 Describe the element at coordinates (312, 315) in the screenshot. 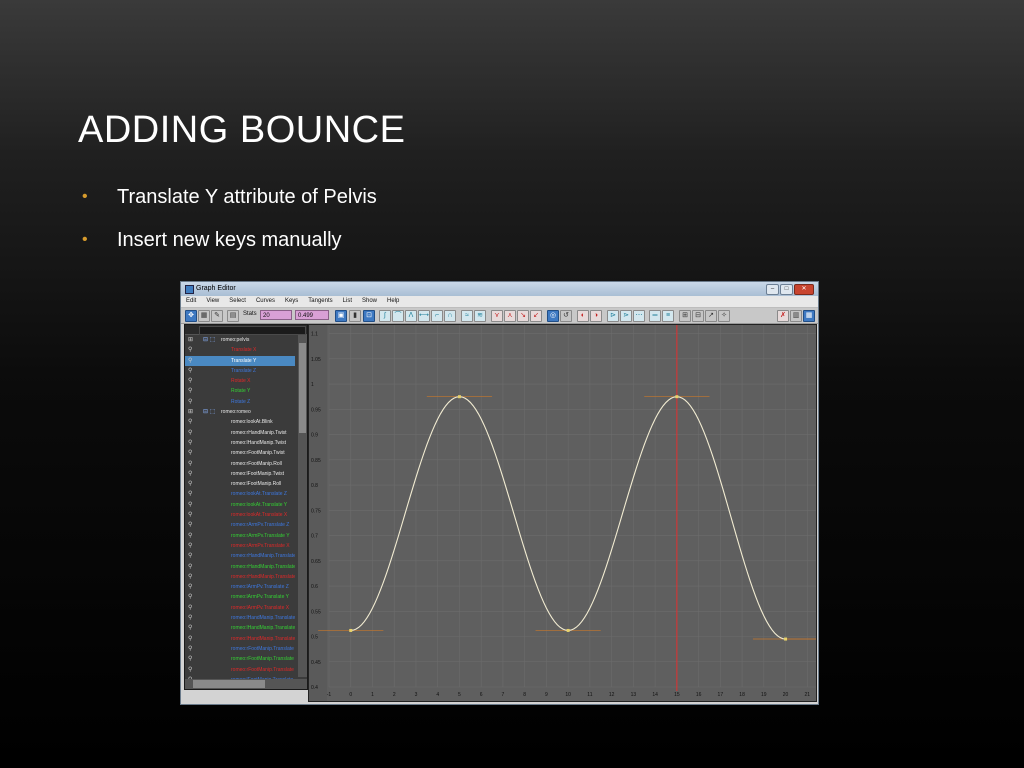

I see `stats-value-field: 0.499` at that location.